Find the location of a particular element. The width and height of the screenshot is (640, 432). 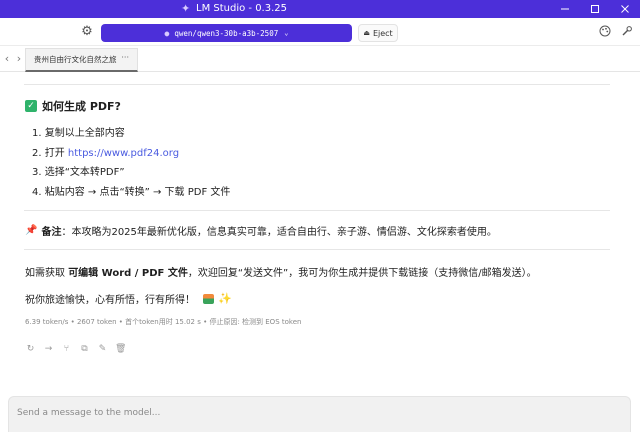

window-title: LM Studio - 0.3.25 is located at coordinates (242, 8).